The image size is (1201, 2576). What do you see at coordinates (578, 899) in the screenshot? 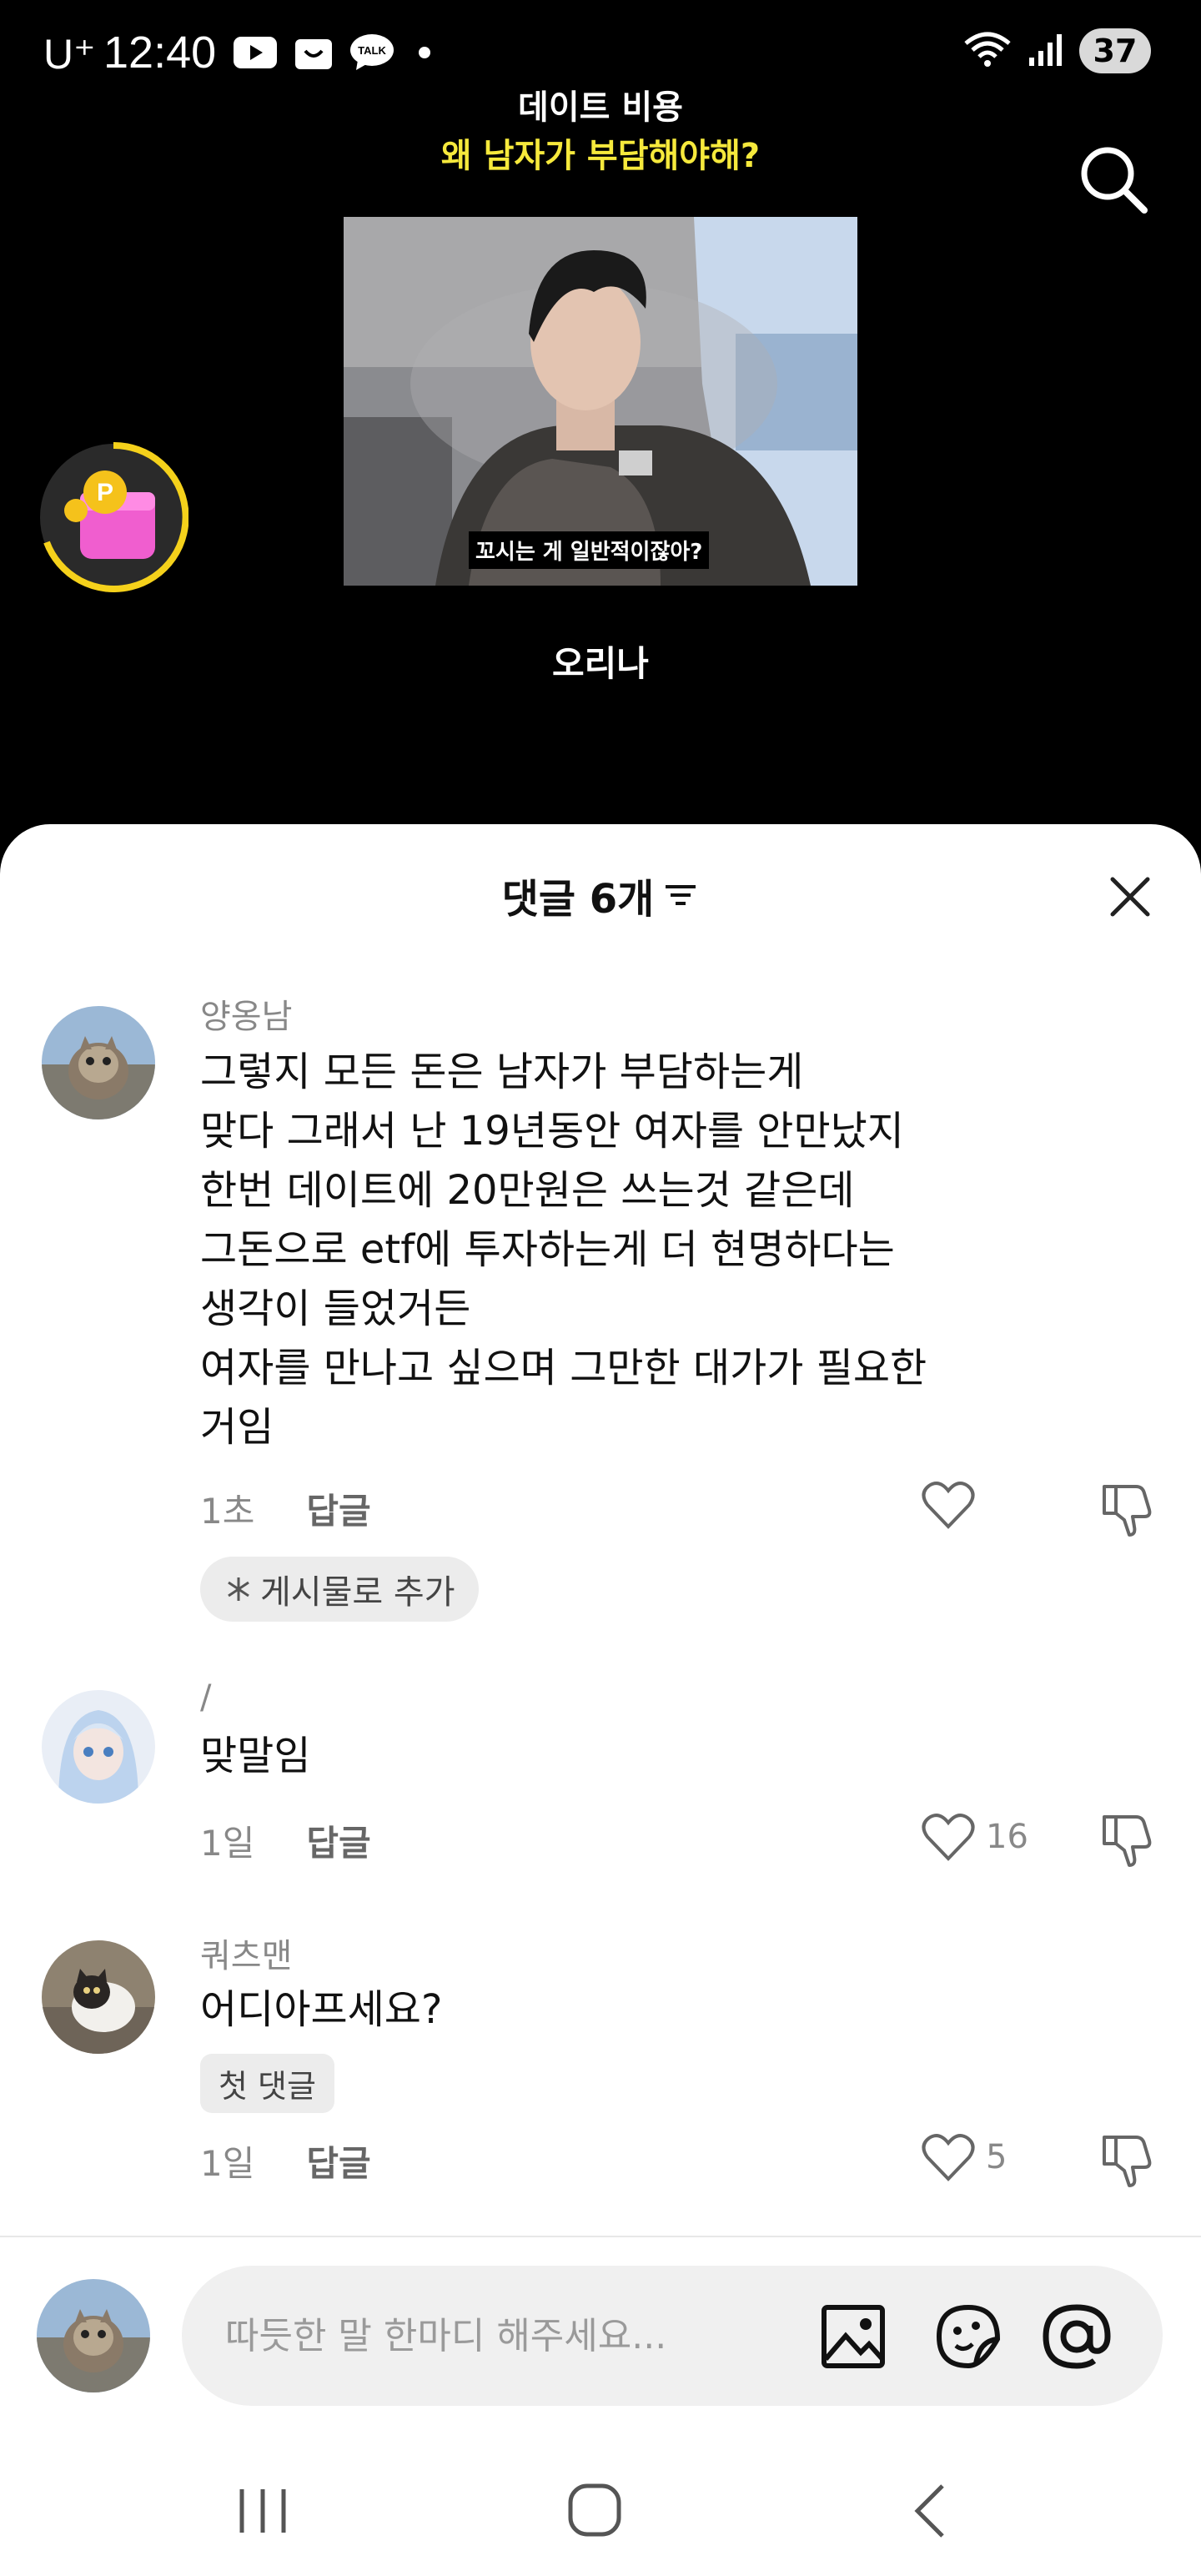
I see `comments-count-label: 댓글 6개` at bounding box center [578, 899].